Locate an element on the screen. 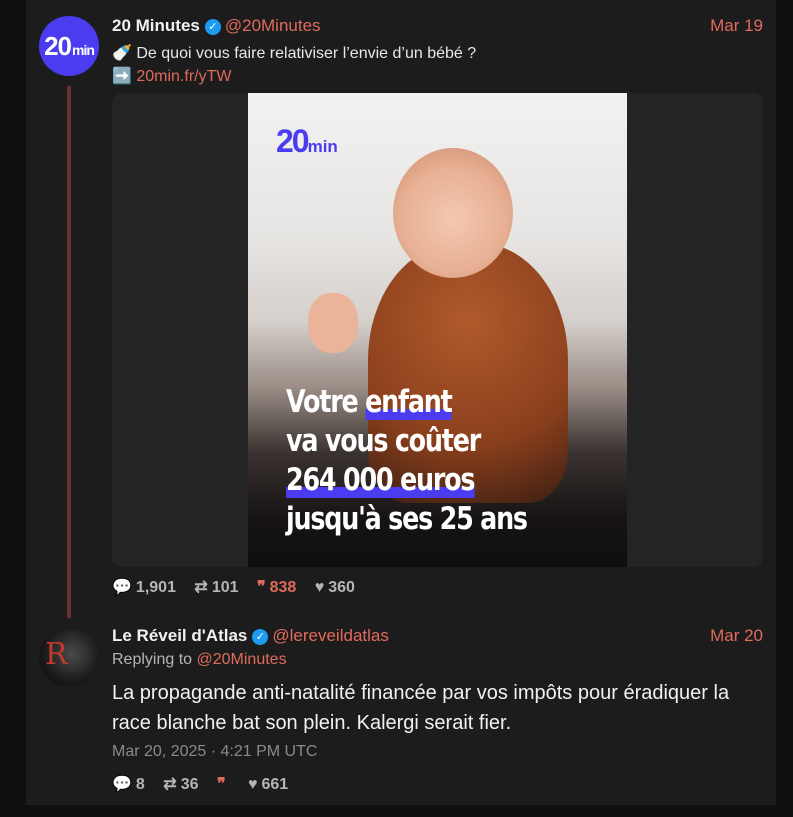 The image size is (793, 817). tweet1-header: 20 Minutes ✓ @20Minutes is located at coordinates (216, 26).